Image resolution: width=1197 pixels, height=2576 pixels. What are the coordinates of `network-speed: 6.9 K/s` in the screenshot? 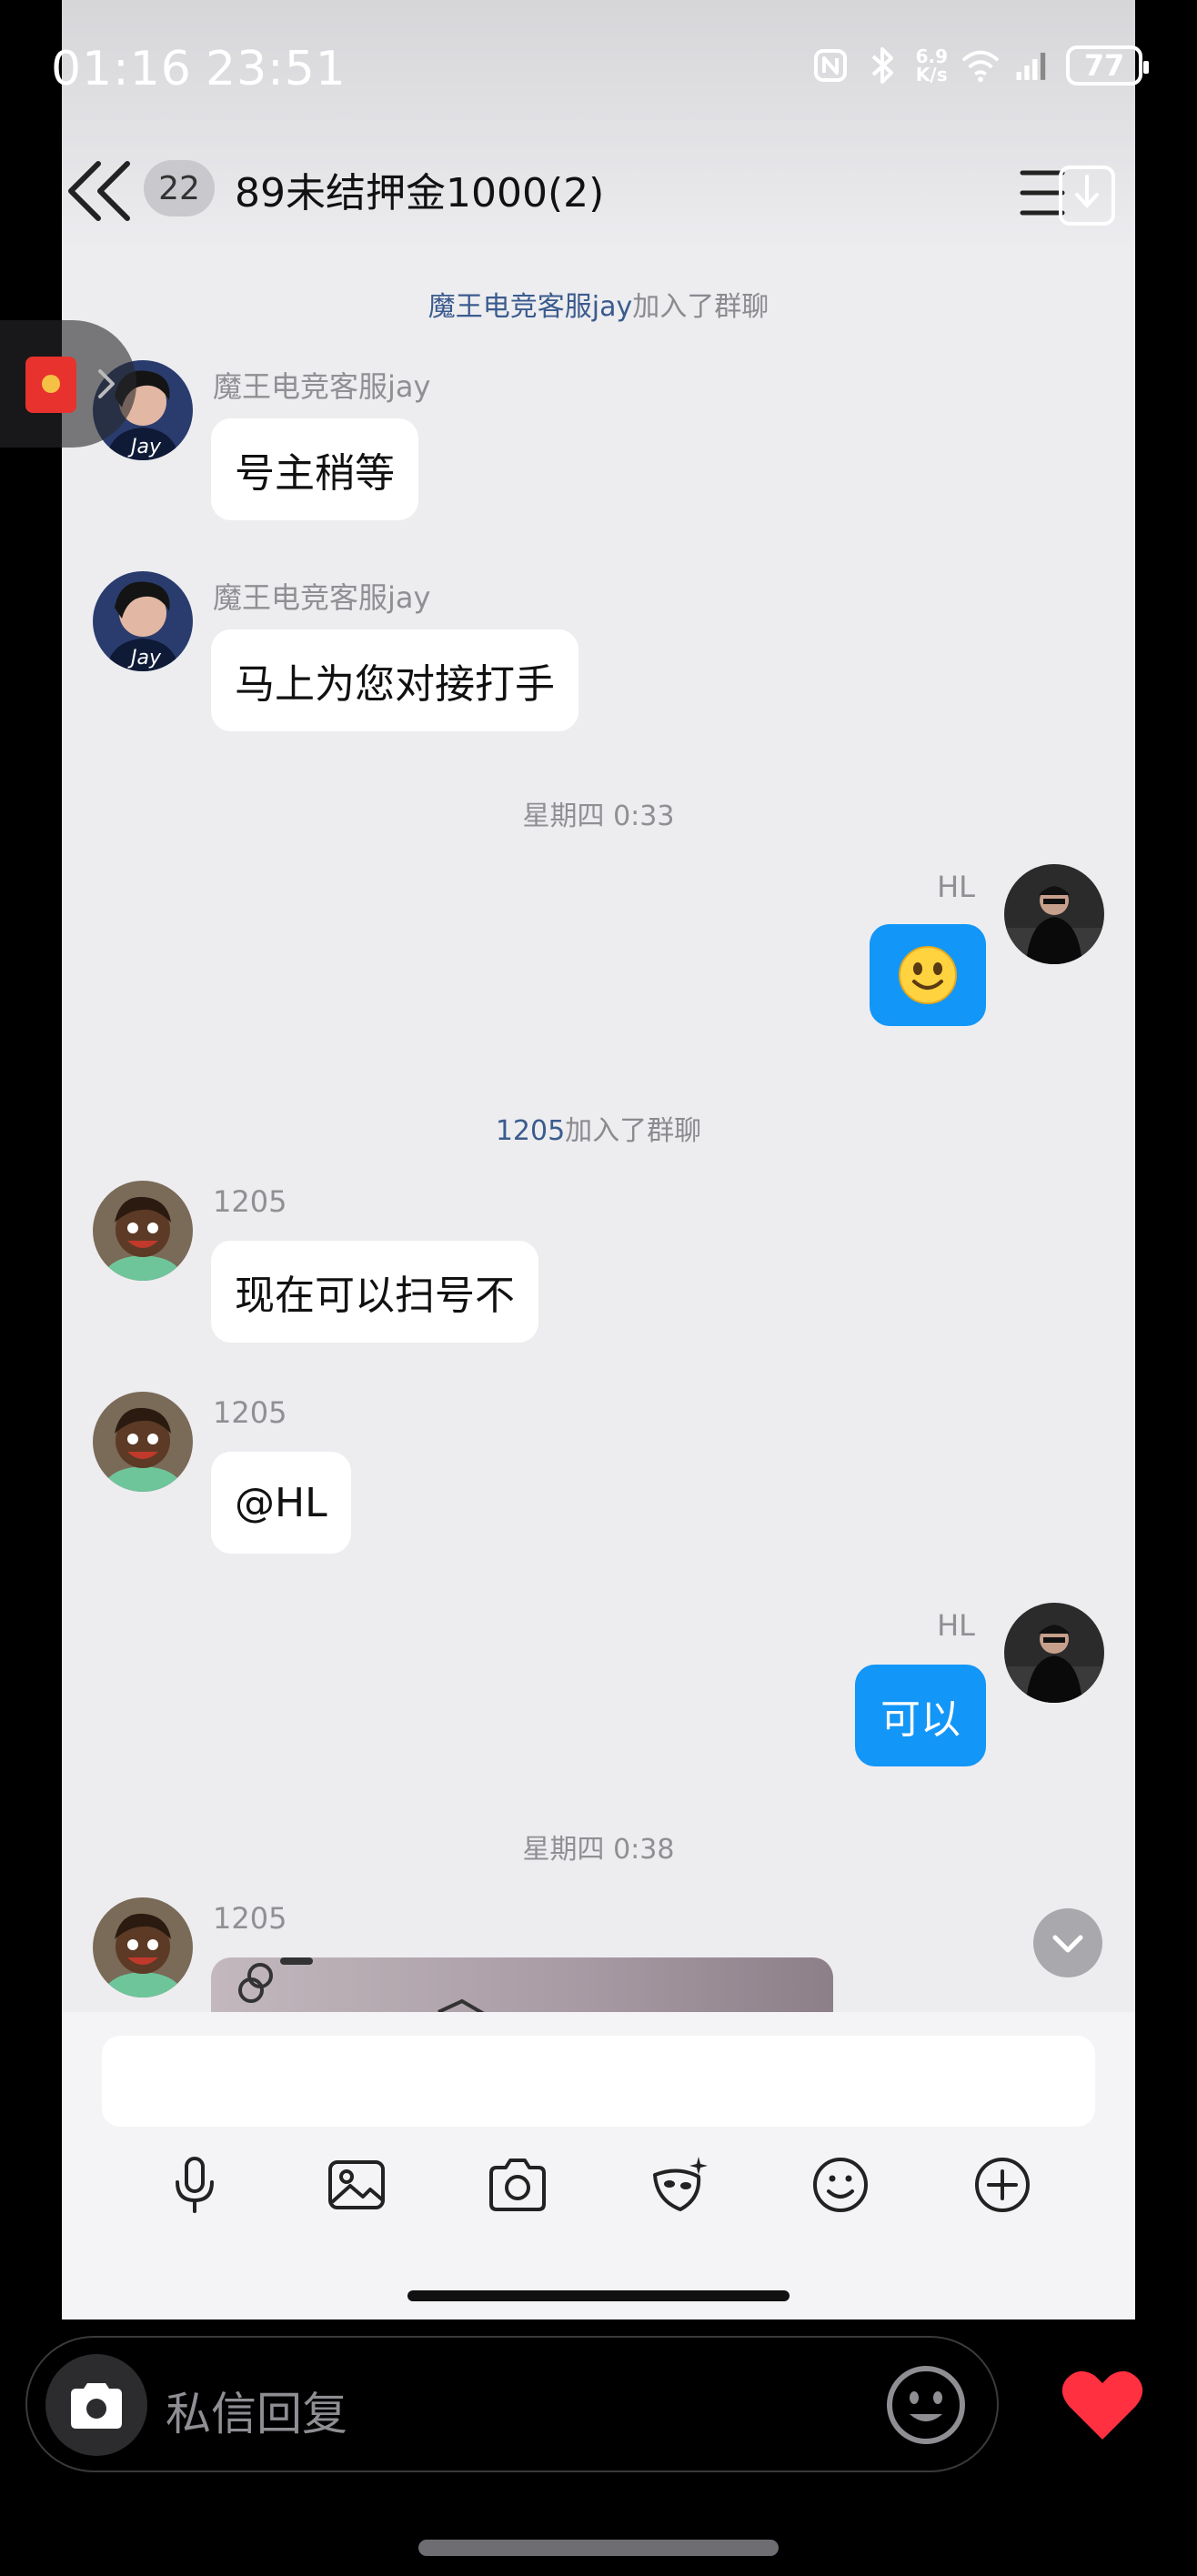 It's located at (932, 65).